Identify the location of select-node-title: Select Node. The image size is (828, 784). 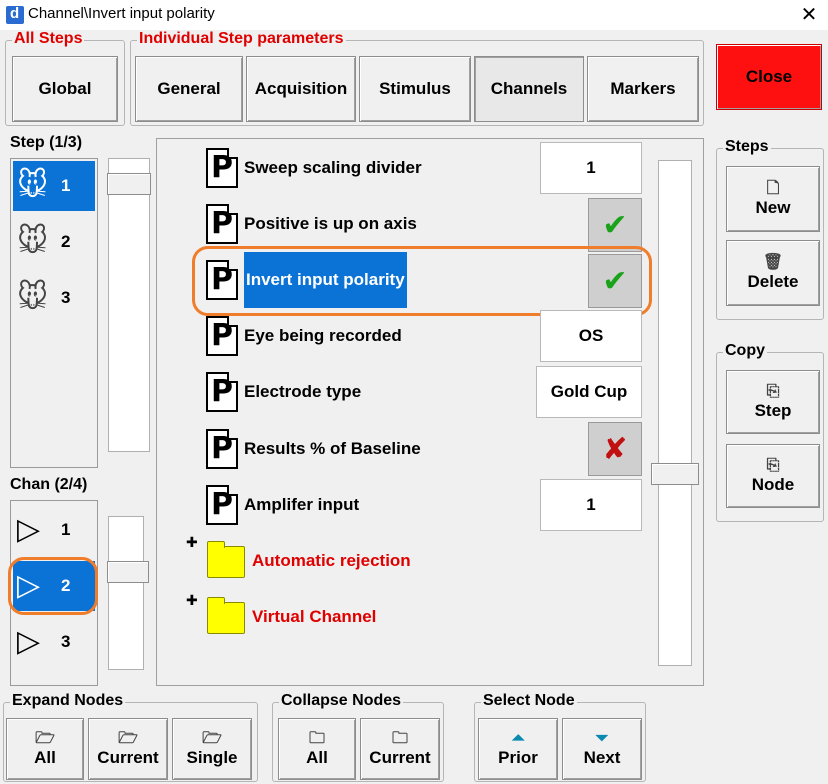
(529, 701).